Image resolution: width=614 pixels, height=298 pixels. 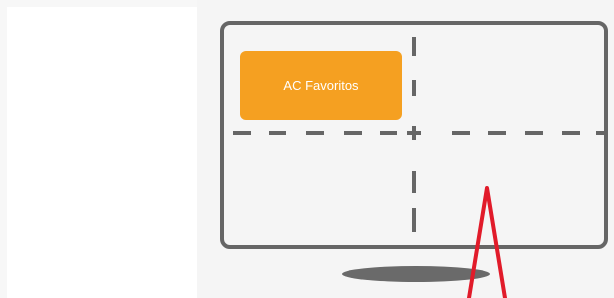 I want to click on ac-favoritos-button: AC Favoritos, so click(x=321, y=85).